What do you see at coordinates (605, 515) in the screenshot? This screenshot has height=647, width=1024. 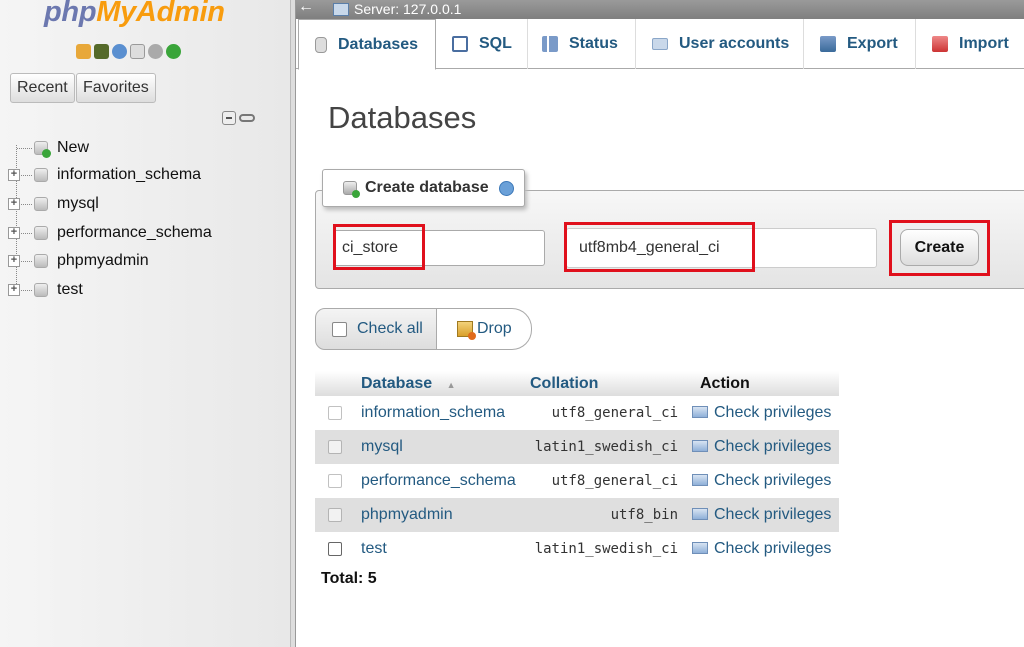 I see `collation-cell: utf8_bin` at bounding box center [605, 515].